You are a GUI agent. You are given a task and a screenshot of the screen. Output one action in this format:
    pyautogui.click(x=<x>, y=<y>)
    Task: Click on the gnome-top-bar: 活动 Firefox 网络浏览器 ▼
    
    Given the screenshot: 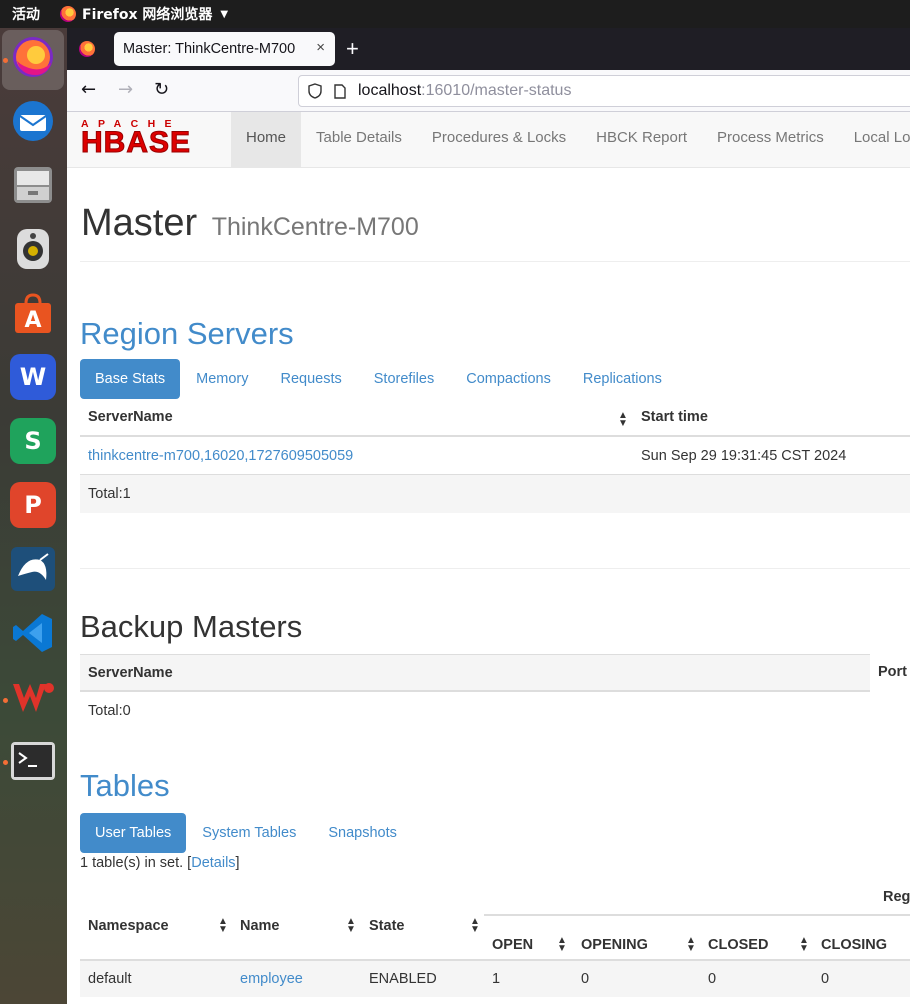 What is the action you would take?
    pyautogui.click(x=455, y=14)
    